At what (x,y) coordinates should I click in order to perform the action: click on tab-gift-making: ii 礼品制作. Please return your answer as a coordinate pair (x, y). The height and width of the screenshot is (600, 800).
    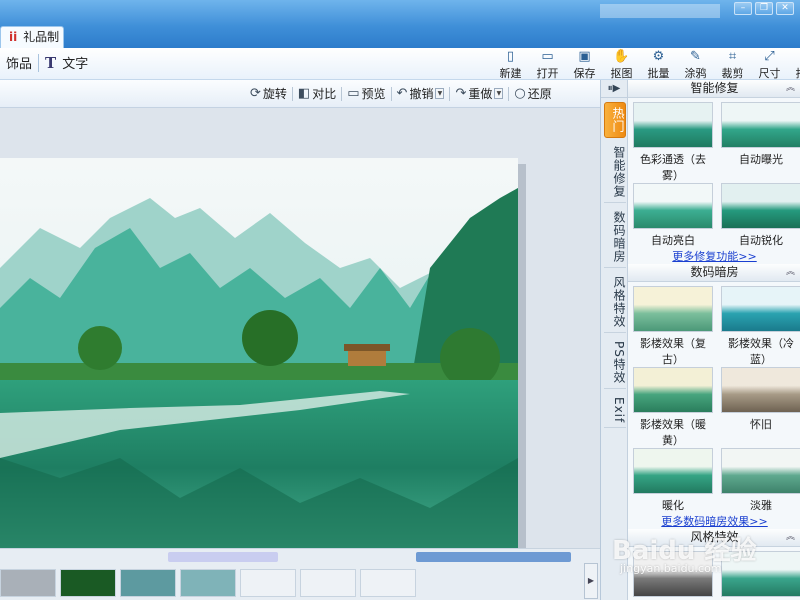
    Looking at the image, I should click on (32, 45).